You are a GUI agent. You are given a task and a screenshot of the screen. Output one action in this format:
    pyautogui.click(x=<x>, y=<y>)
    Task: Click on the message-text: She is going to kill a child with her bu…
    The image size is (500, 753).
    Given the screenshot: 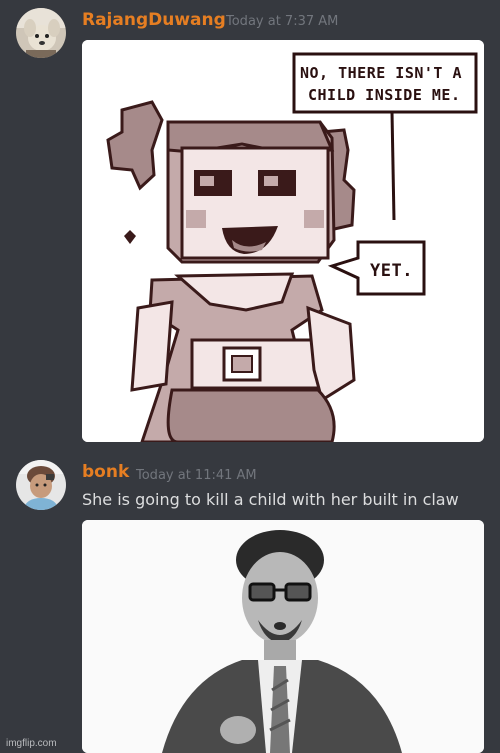 What is the action you would take?
    pyautogui.click(x=270, y=499)
    